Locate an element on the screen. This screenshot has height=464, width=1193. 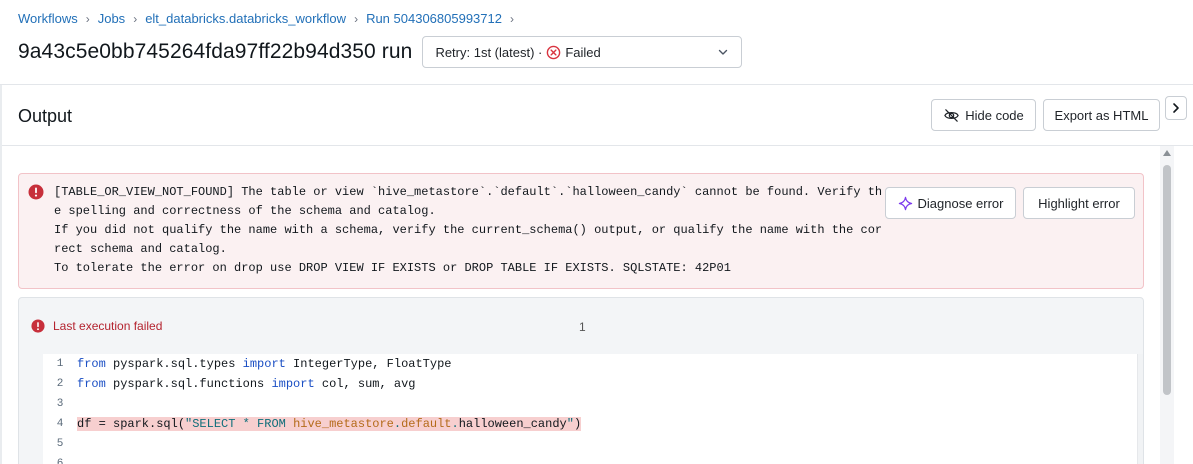
header-divider is located at coordinates (596, 84).